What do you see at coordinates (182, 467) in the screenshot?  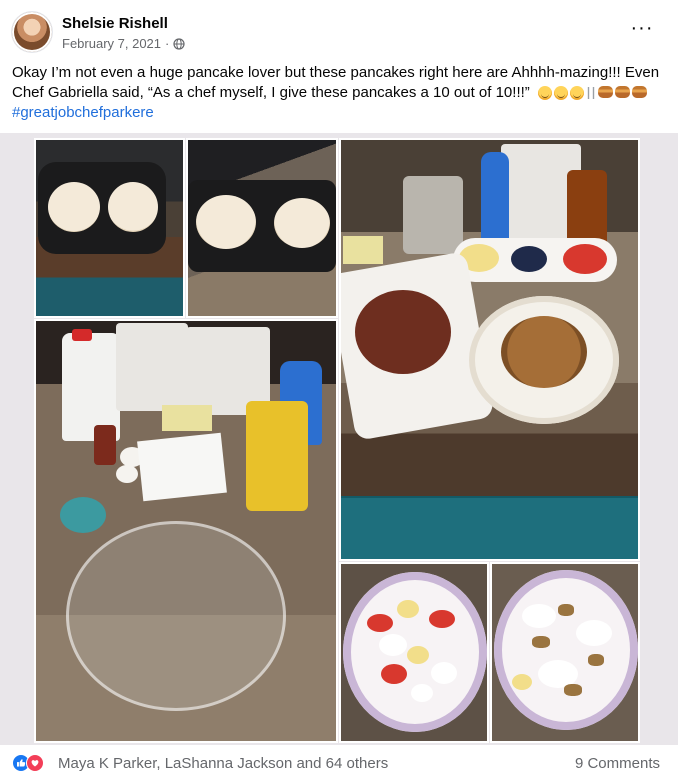 I see `recipe-packet` at bounding box center [182, 467].